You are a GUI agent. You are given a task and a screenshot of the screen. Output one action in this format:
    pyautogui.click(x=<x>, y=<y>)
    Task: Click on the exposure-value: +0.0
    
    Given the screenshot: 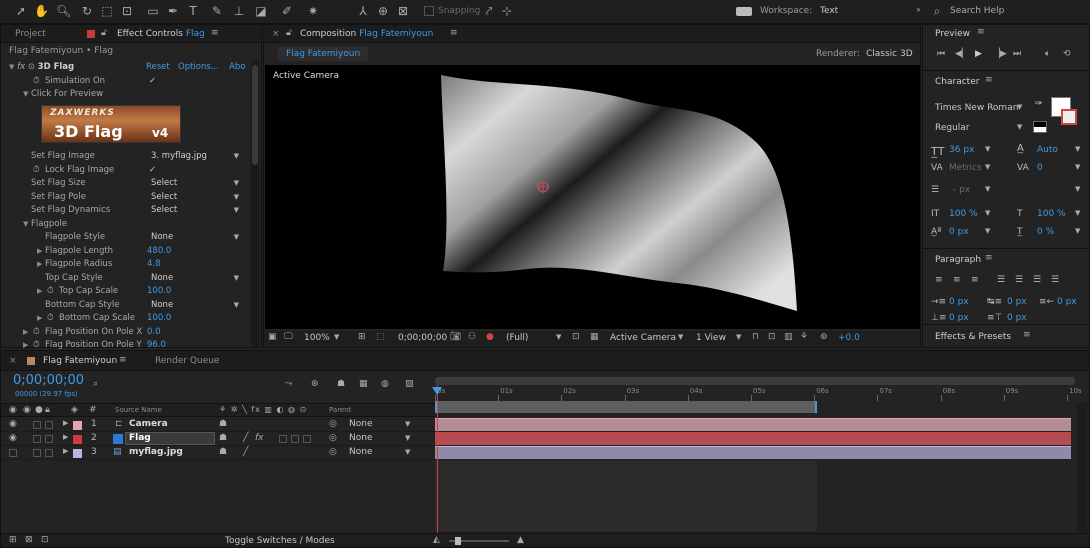 What is the action you would take?
    pyautogui.click(x=849, y=338)
    